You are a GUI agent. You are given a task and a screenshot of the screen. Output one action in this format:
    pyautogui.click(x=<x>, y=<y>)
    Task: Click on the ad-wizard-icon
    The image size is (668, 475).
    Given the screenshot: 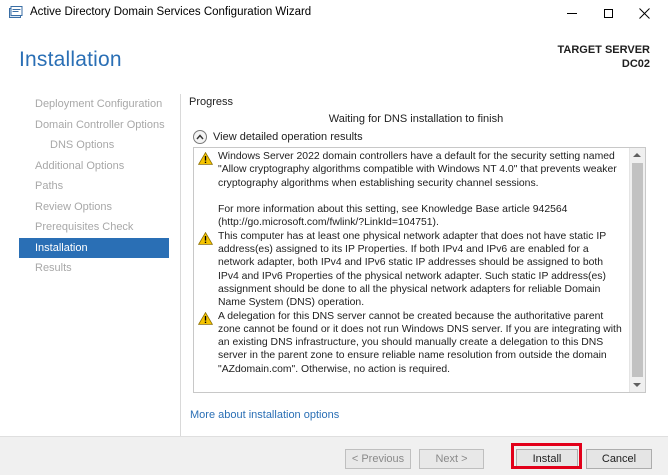 What is the action you would take?
    pyautogui.click(x=16, y=12)
    